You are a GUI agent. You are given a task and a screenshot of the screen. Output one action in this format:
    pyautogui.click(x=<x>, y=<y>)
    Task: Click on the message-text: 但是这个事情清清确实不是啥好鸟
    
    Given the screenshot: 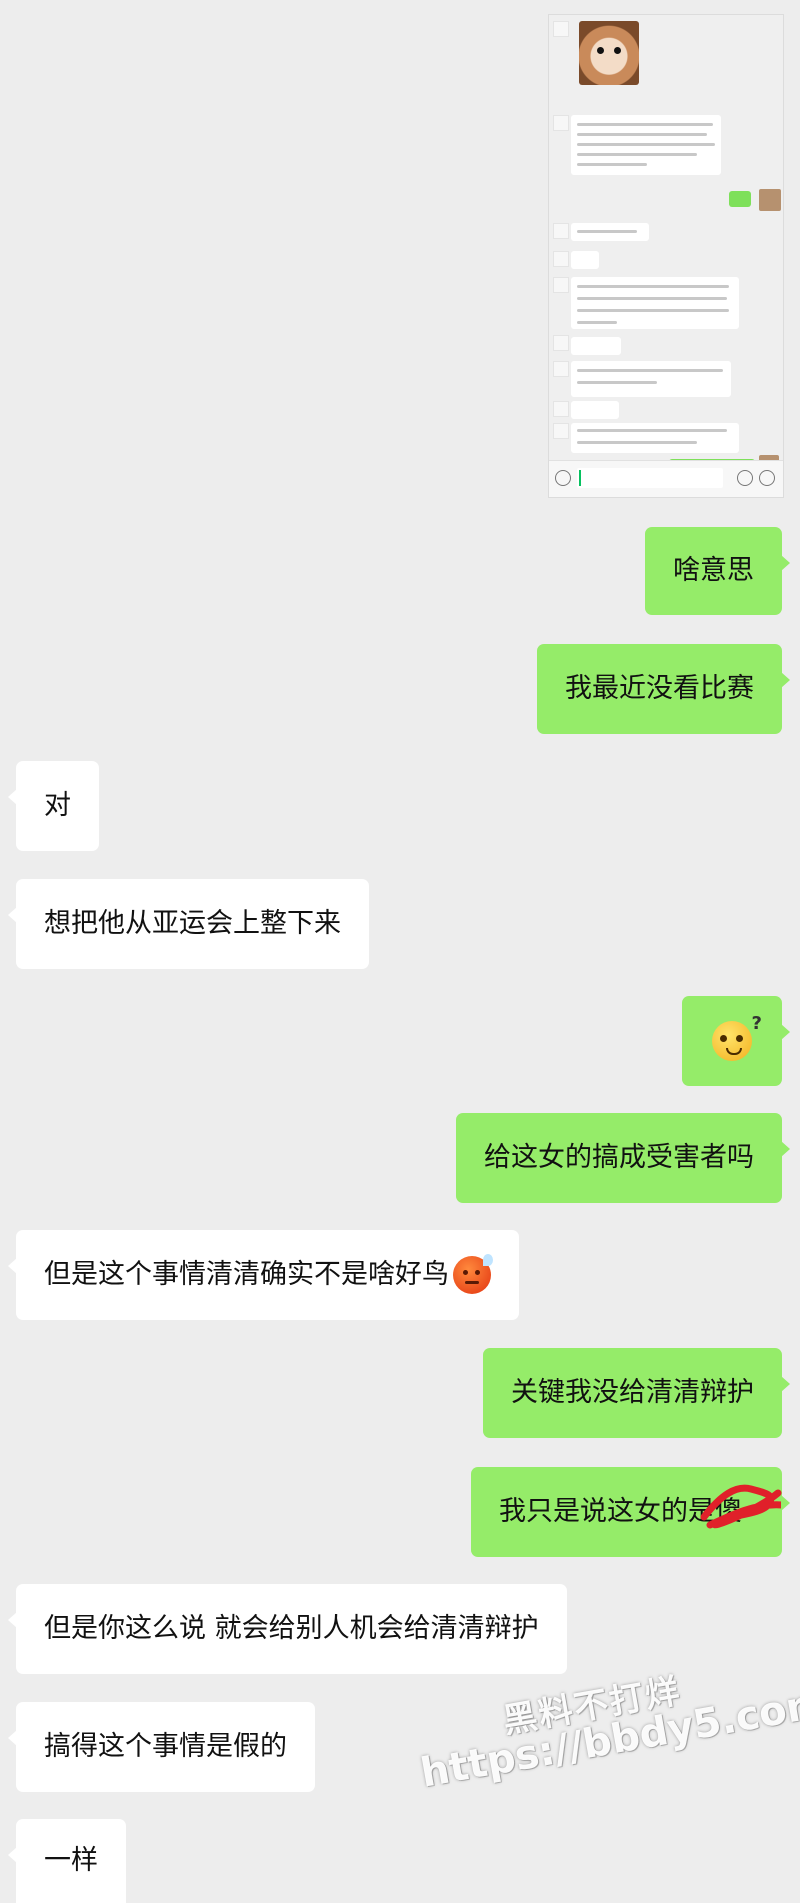 What is the action you would take?
    pyautogui.click(x=246, y=1274)
    